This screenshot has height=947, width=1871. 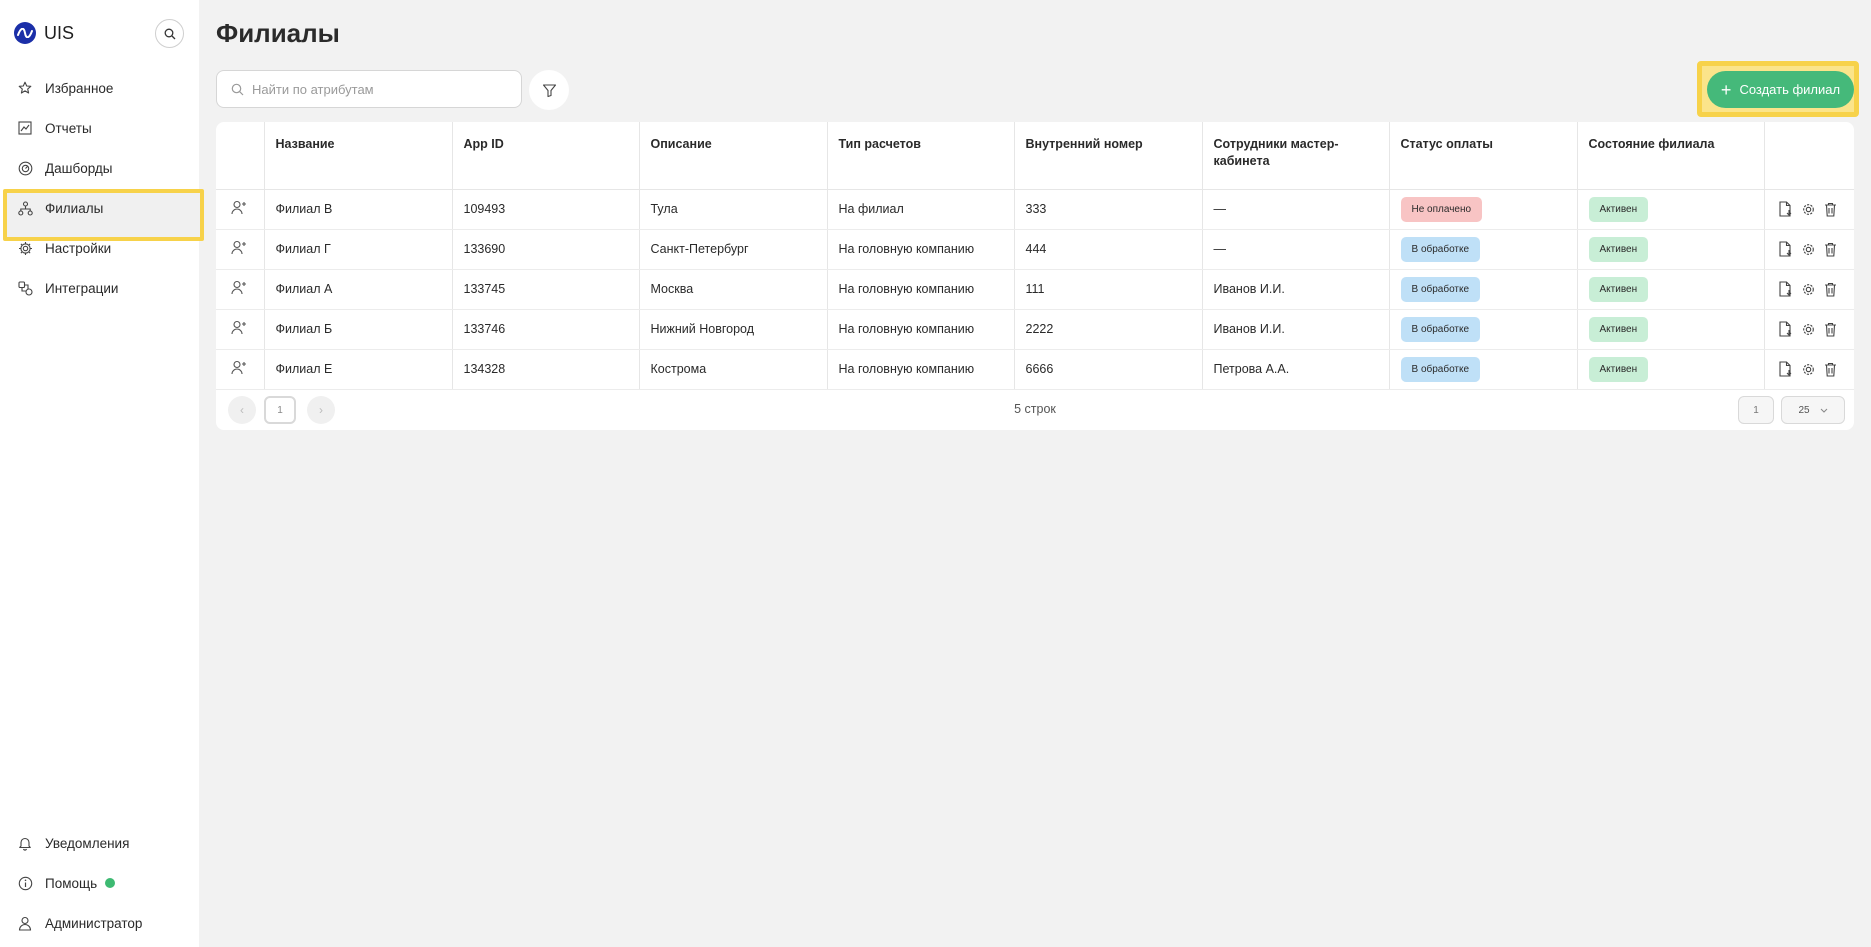 I want to click on sidebar-item-admin: Администратор, so click(x=99, y=923).